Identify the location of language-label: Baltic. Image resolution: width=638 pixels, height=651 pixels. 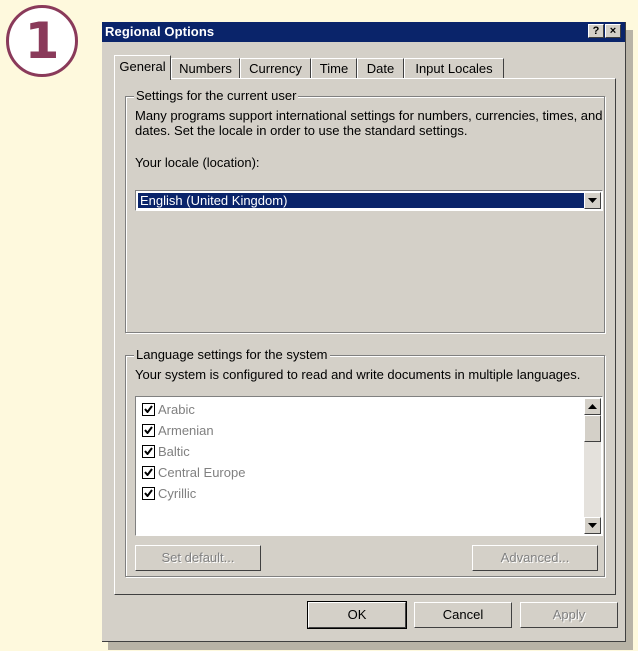
(174, 451).